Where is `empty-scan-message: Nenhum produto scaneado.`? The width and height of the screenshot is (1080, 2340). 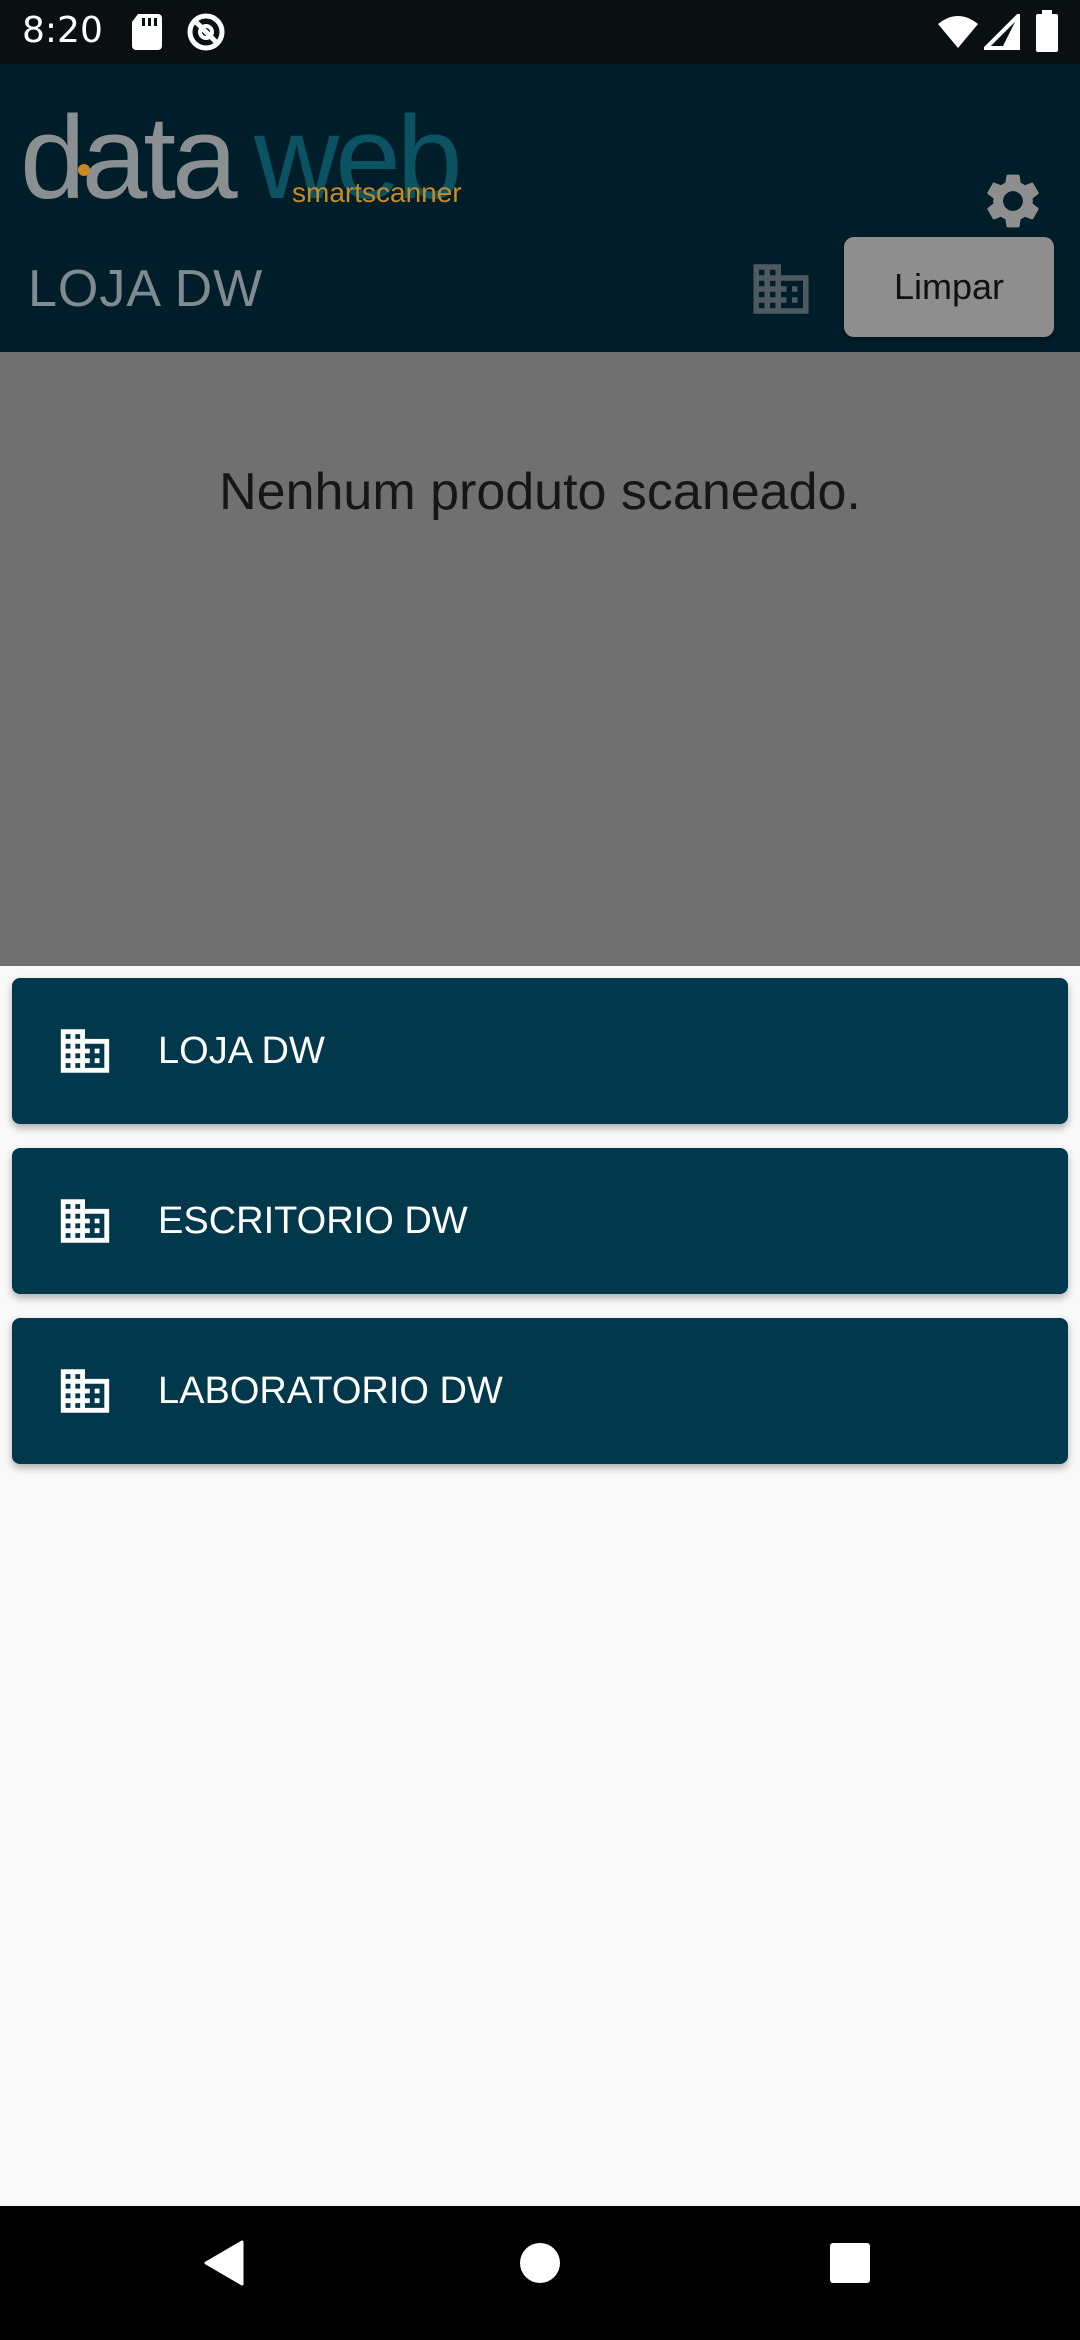
empty-scan-message: Nenhum produto scaneado. is located at coordinates (540, 492).